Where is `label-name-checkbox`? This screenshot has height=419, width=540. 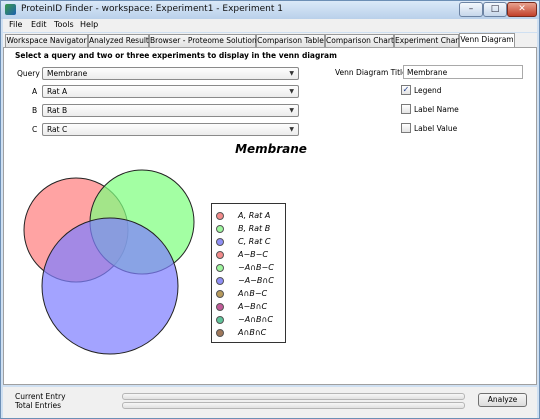 label-name-checkbox is located at coordinates (406, 109).